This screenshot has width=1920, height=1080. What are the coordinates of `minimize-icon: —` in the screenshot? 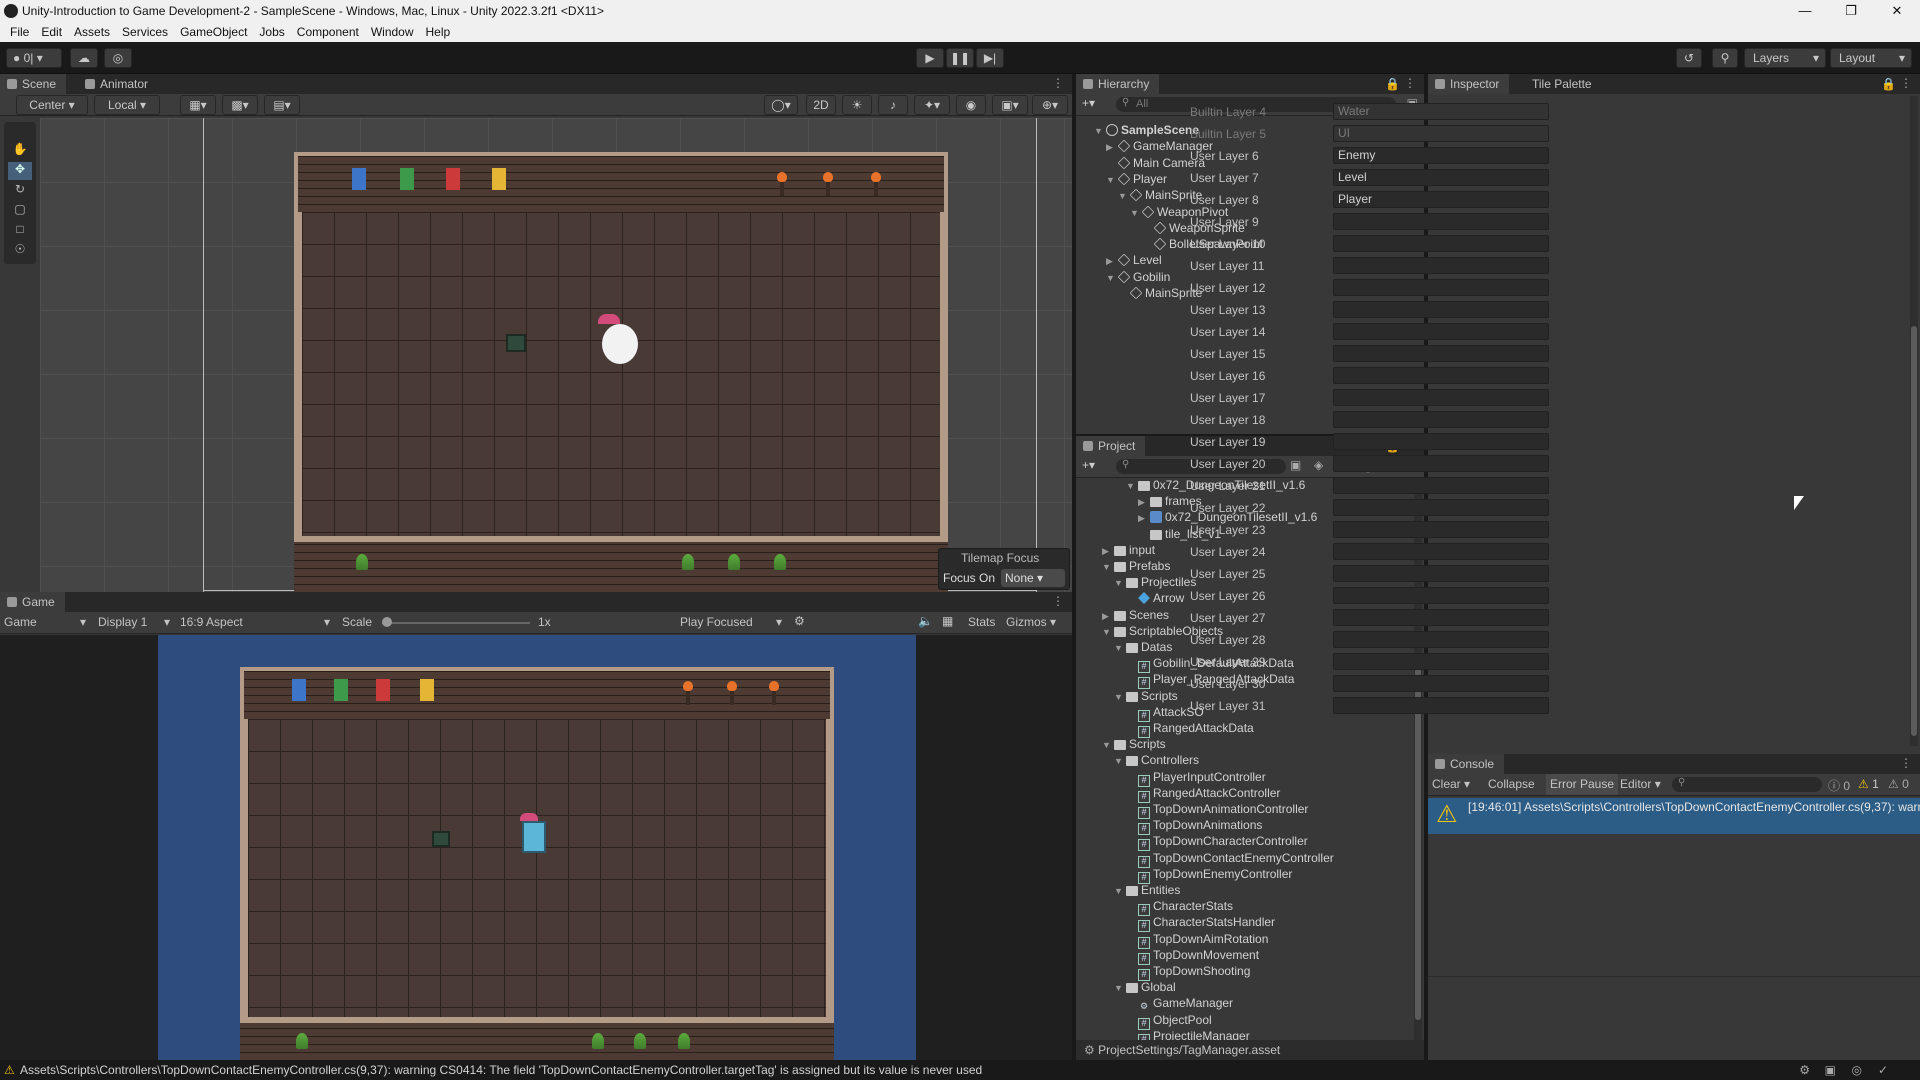 It's located at (1805, 11).